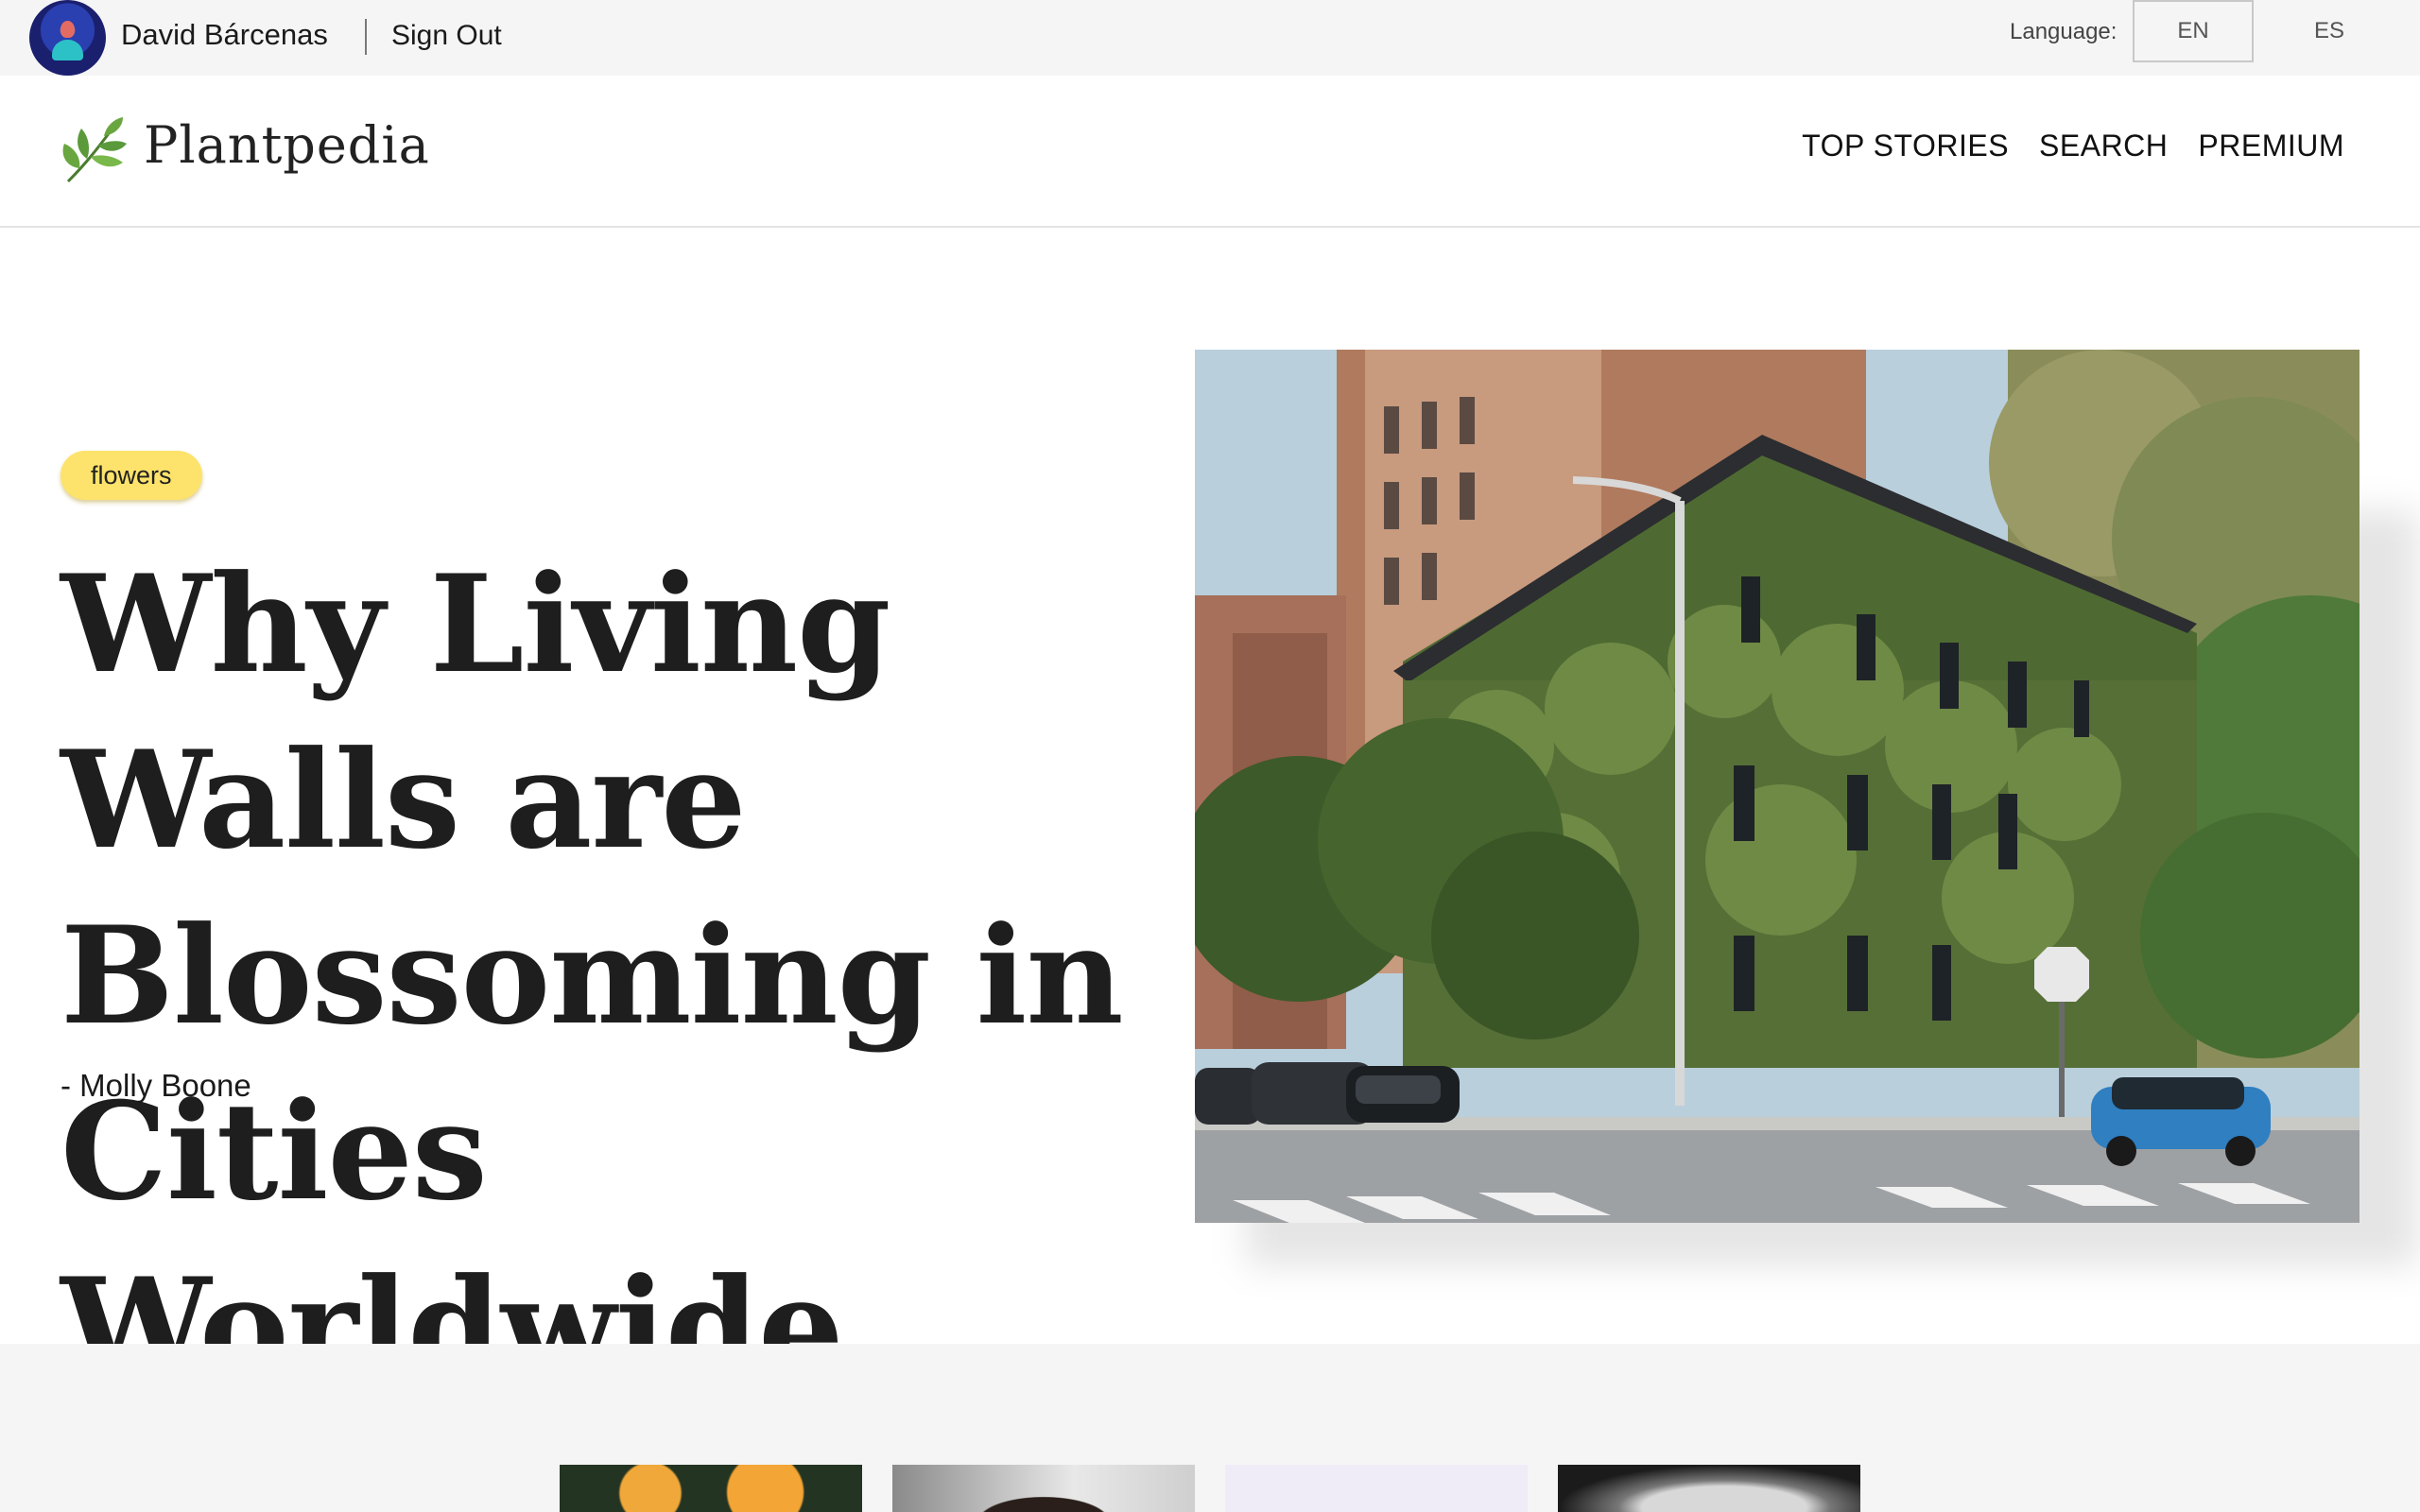 The width and height of the screenshot is (2420, 1512). What do you see at coordinates (131, 475) in the screenshot?
I see `category-tag: flowers` at bounding box center [131, 475].